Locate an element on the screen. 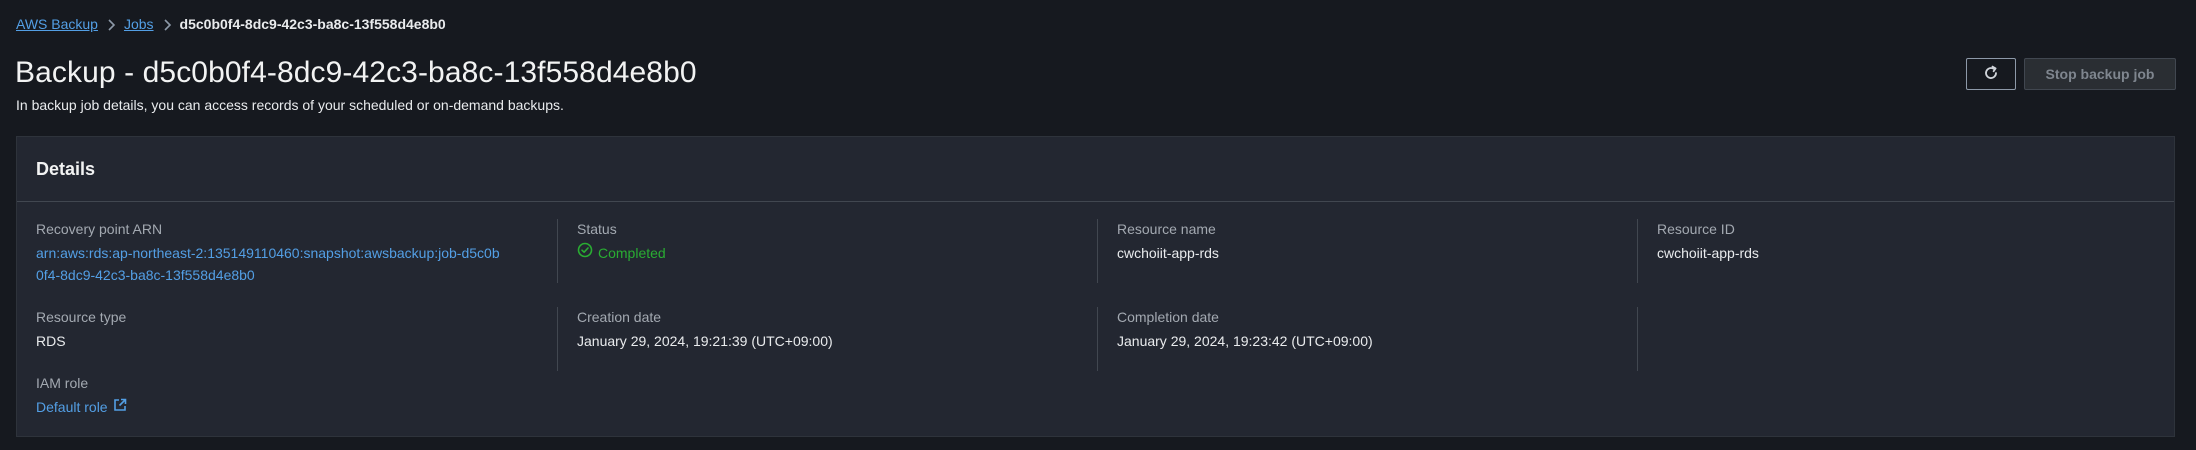  resource-id-label: Resource ID is located at coordinates (1696, 229).